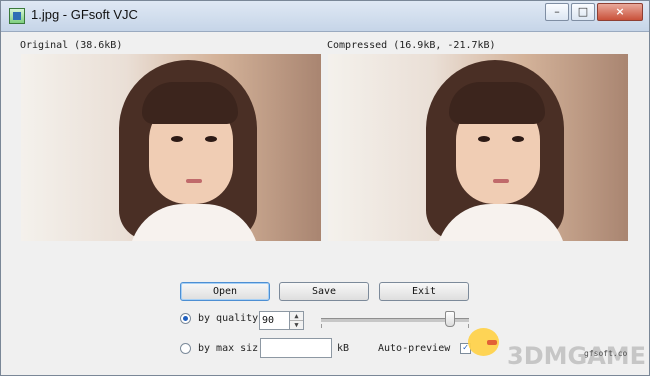  Describe the element at coordinates (583, 12) in the screenshot. I see `maximize-button: □` at that location.